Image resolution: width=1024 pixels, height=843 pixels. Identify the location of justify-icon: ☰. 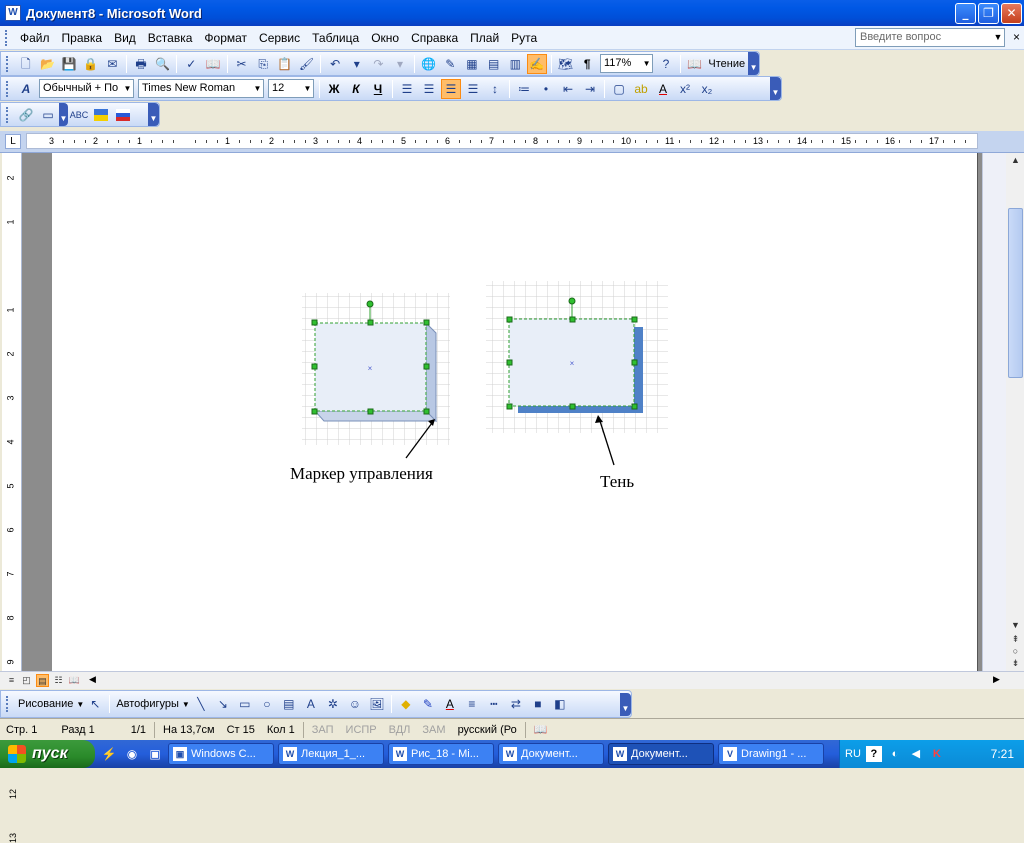
(473, 89).